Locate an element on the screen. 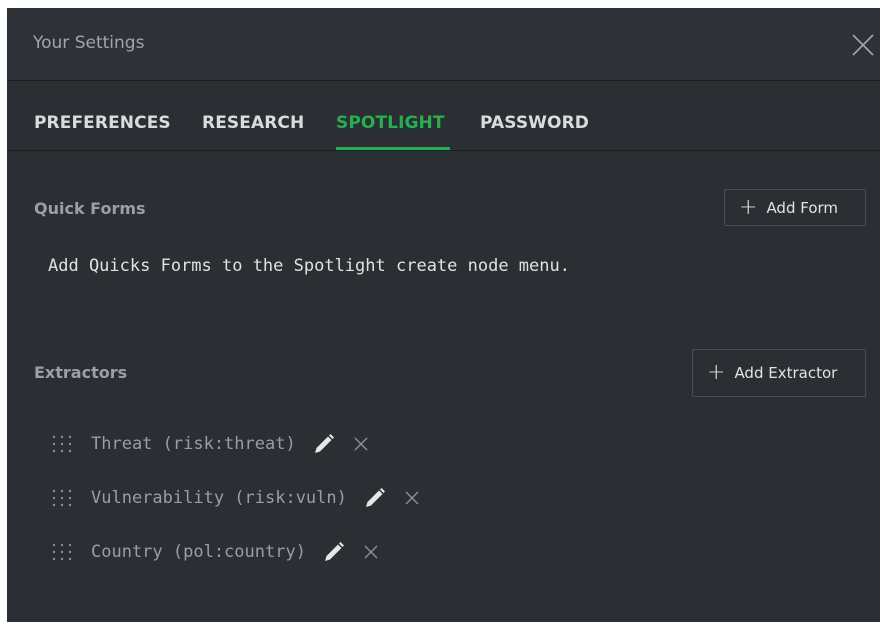  extractor-item: Country (pol:country) is located at coordinates (215, 552).